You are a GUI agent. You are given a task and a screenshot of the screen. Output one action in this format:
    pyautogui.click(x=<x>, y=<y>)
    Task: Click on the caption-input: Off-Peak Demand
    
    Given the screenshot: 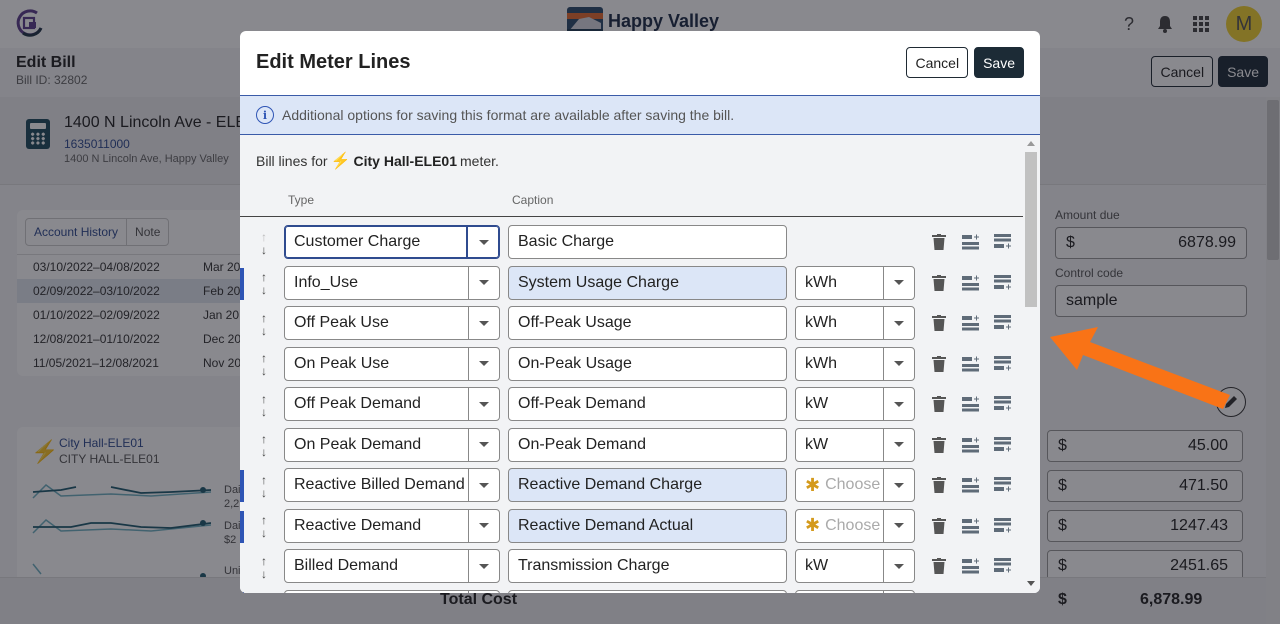 What is the action you would take?
    pyautogui.click(x=647, y=404)
    